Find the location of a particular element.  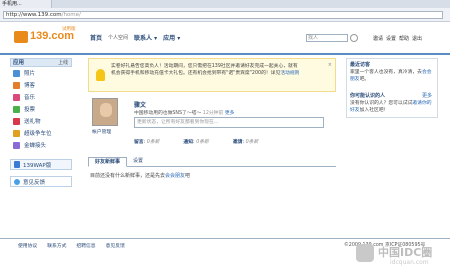

footer-contact-link: 联系方式 is located at coordinates (56, 245).